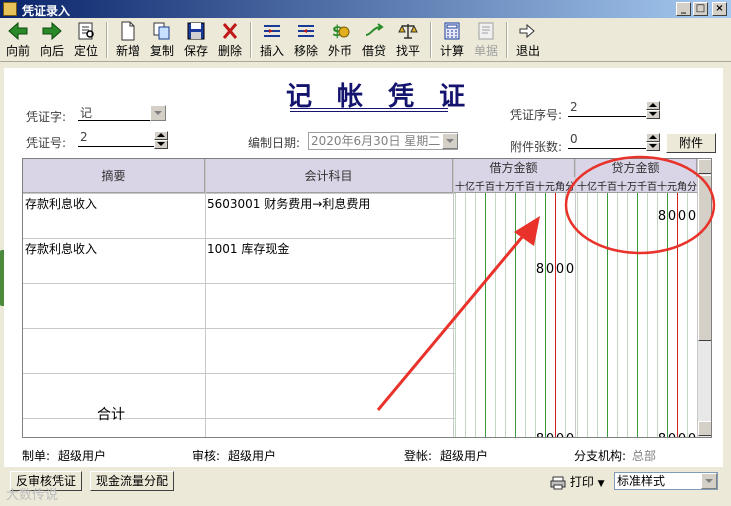  I want to click on toolbar-remove-button: 移除, so click(306, 40).